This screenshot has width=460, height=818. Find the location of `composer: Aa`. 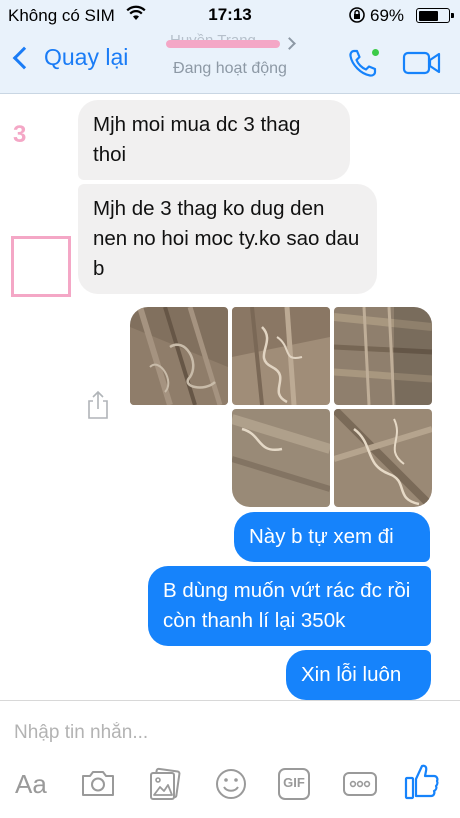

composer: Aa is located at coordinates (230, 759).